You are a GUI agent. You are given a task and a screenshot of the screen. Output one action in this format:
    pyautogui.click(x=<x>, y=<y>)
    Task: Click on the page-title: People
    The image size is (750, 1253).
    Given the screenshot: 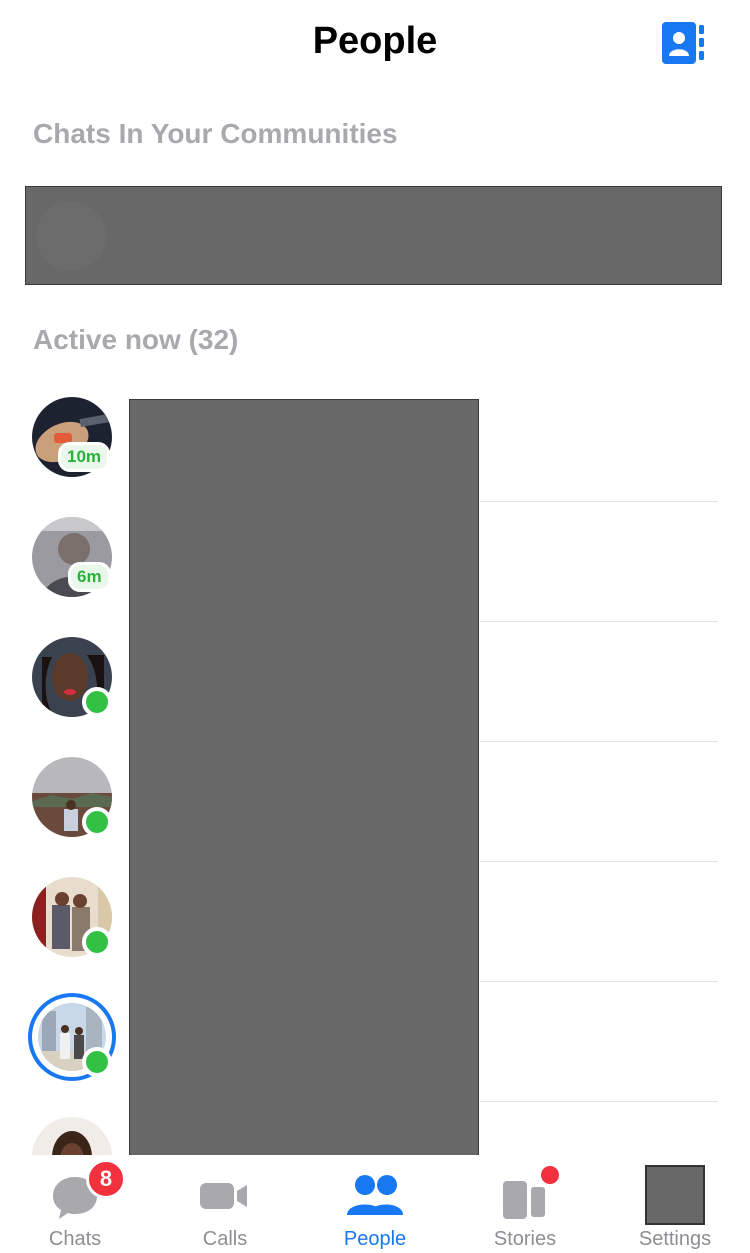 What is the action you would take?
    pyautogui.click(x=375, y=41)
    